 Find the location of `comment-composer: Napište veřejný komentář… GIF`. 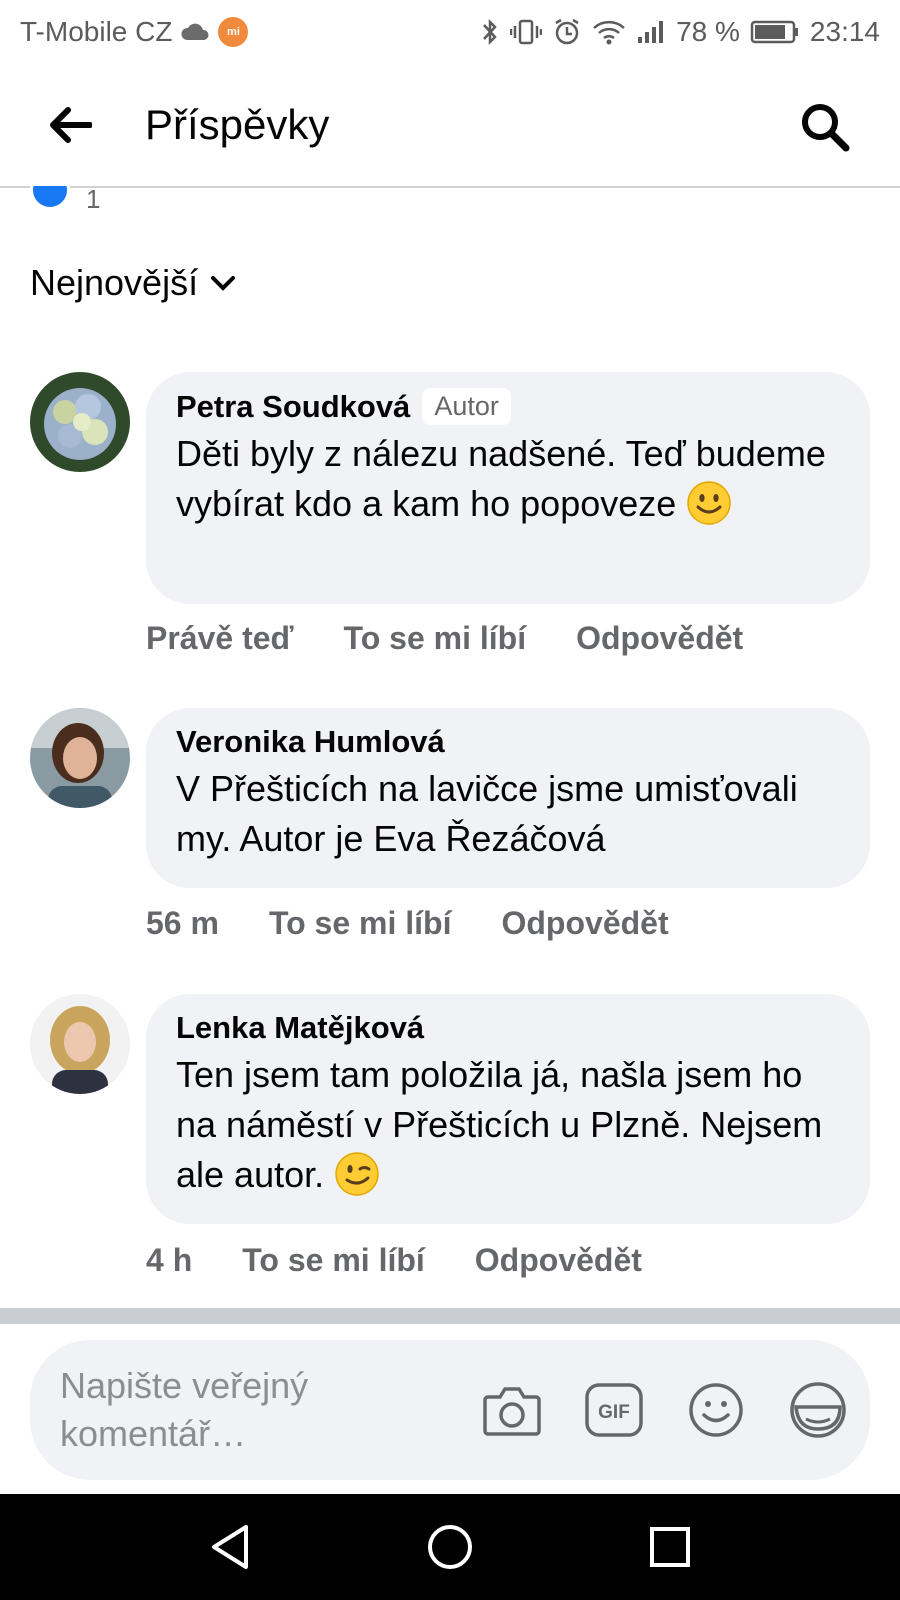

comment-composer: Napište veřejný komentář… GIF is located at coordinates (450, 1410).